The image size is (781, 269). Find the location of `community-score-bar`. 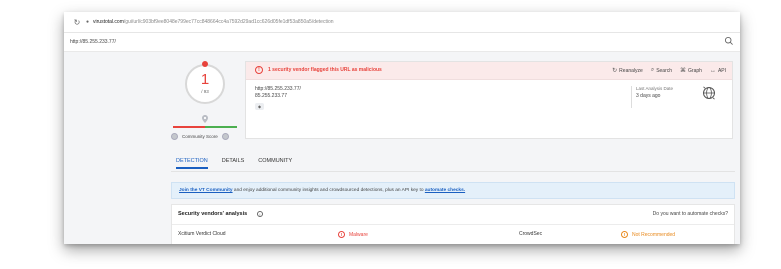

community-score-bar is located at coordinates (205, 127).